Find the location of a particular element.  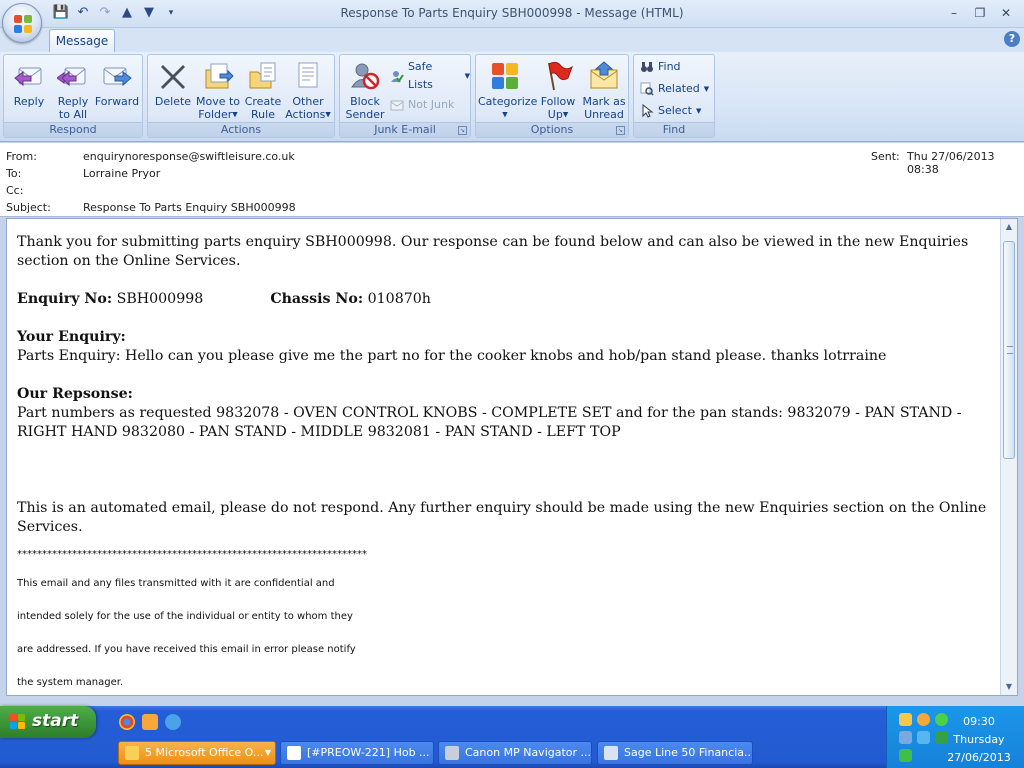

categorize-button: Categorize ▼ is located at coordinates (507, 89).